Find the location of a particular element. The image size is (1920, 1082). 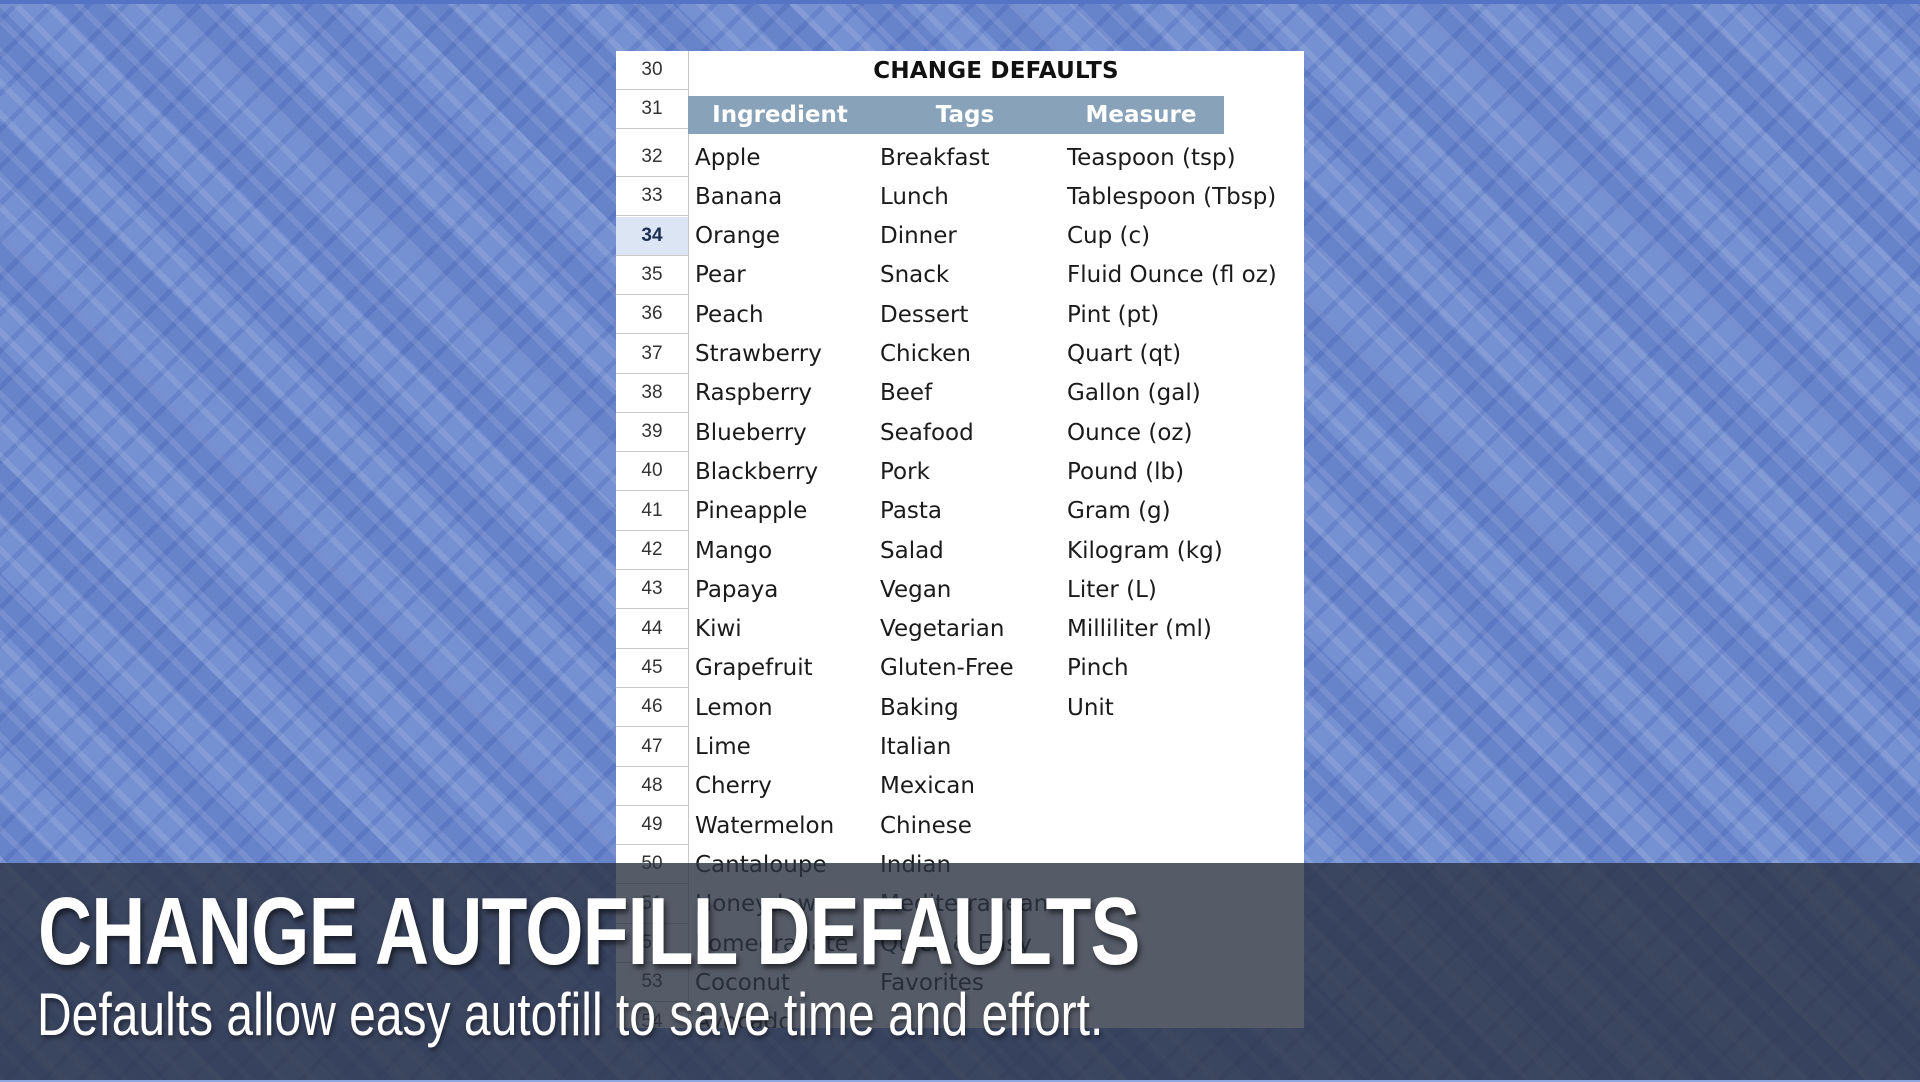

table-row: 39 Blueberry Seafood Ounce (oz) is located at coordinates (960, 433).